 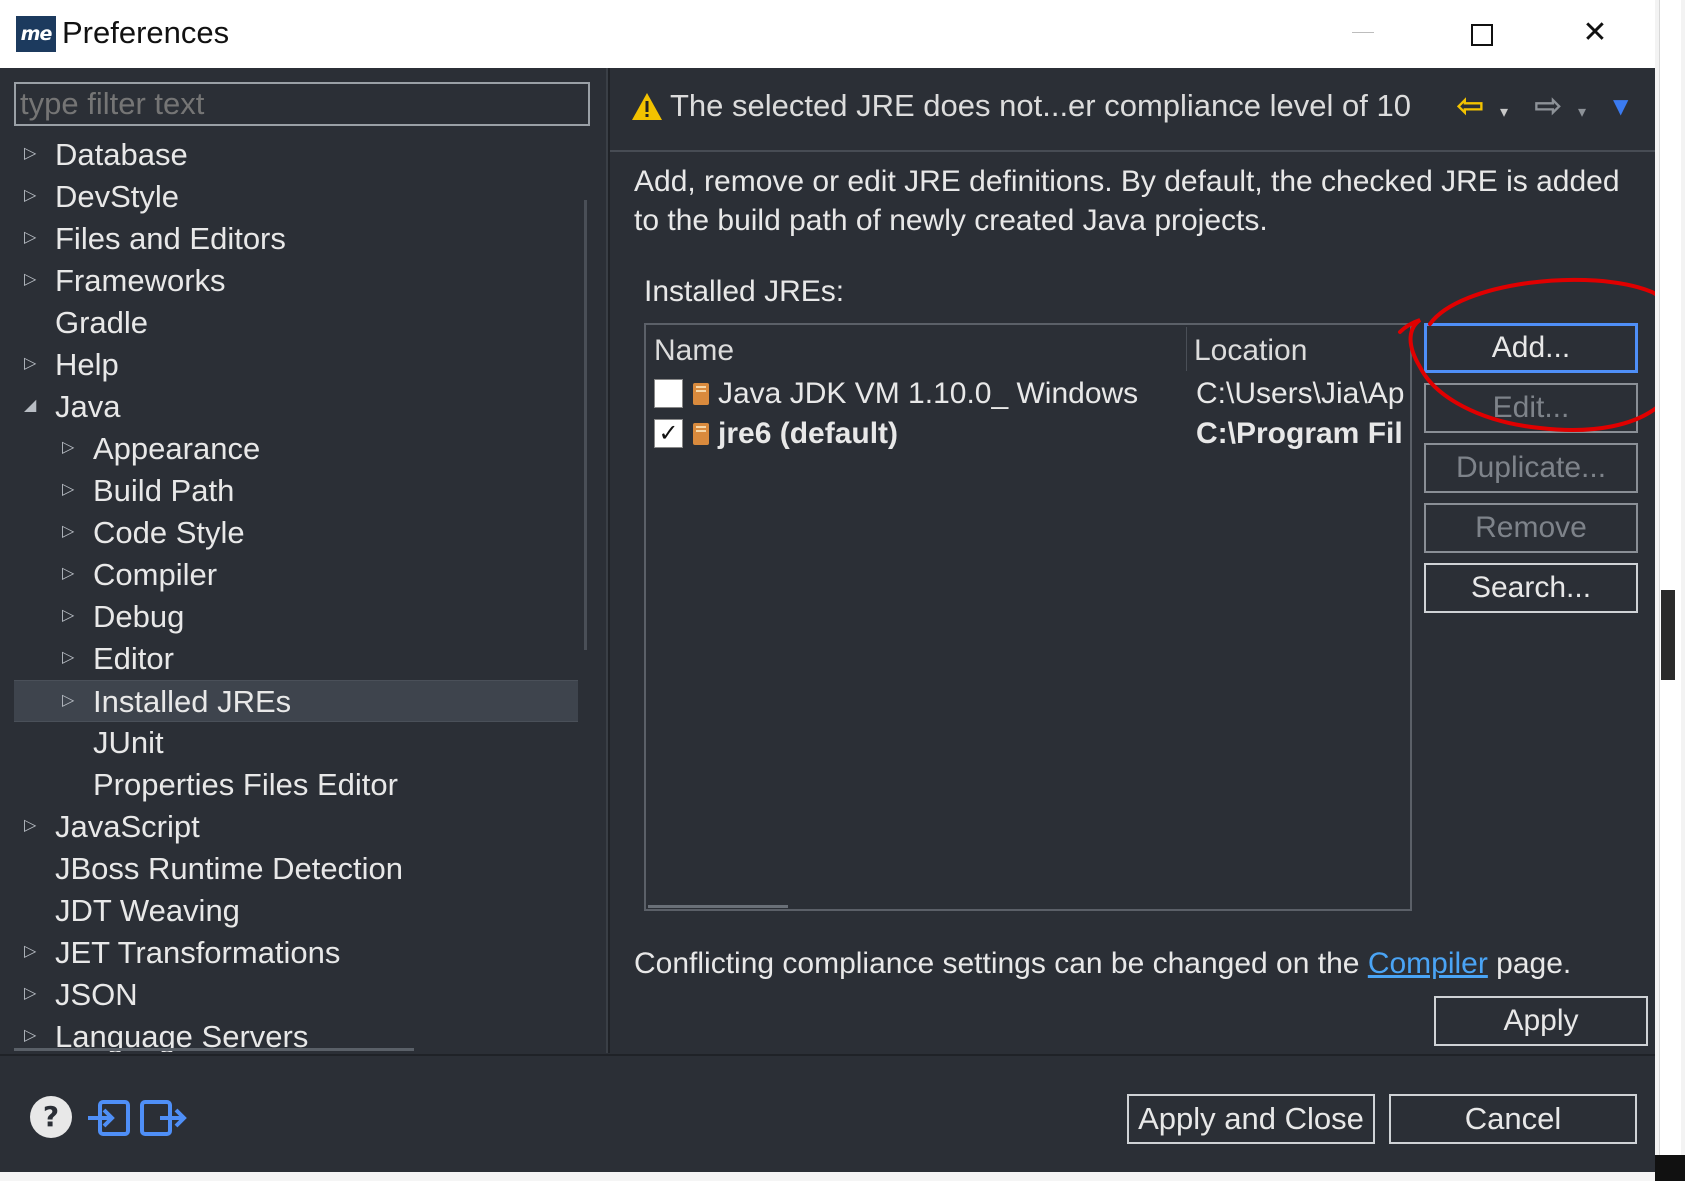 I want to click on maximize-icon, so click(x=1480, y=33).